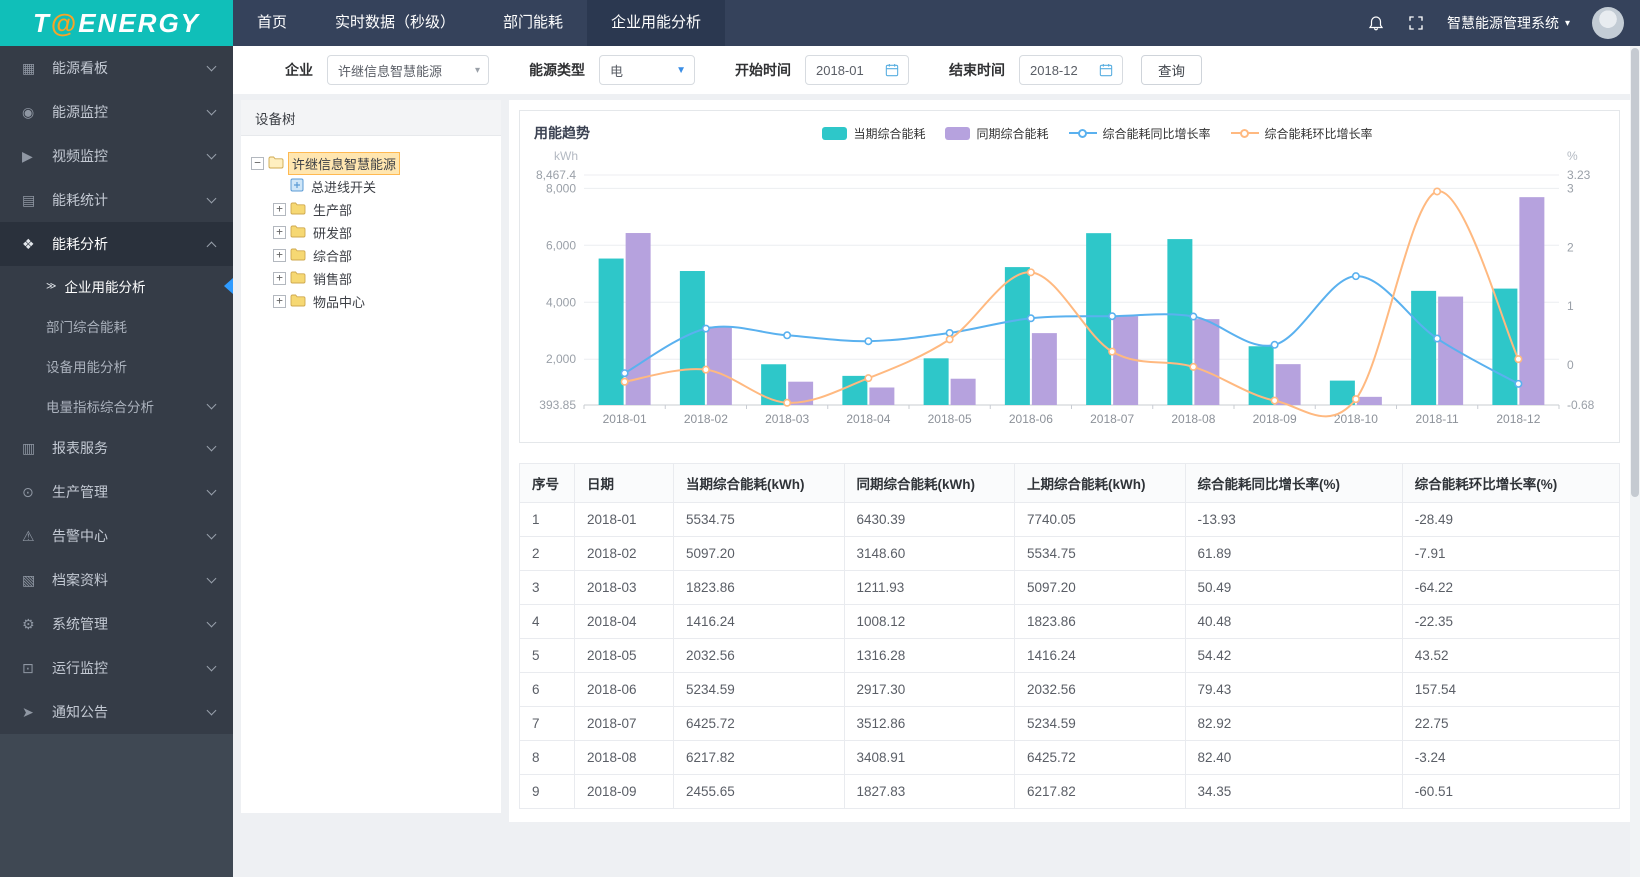  I want to click on sidebar-subitem: 设备用能分析, so click(116, 366).